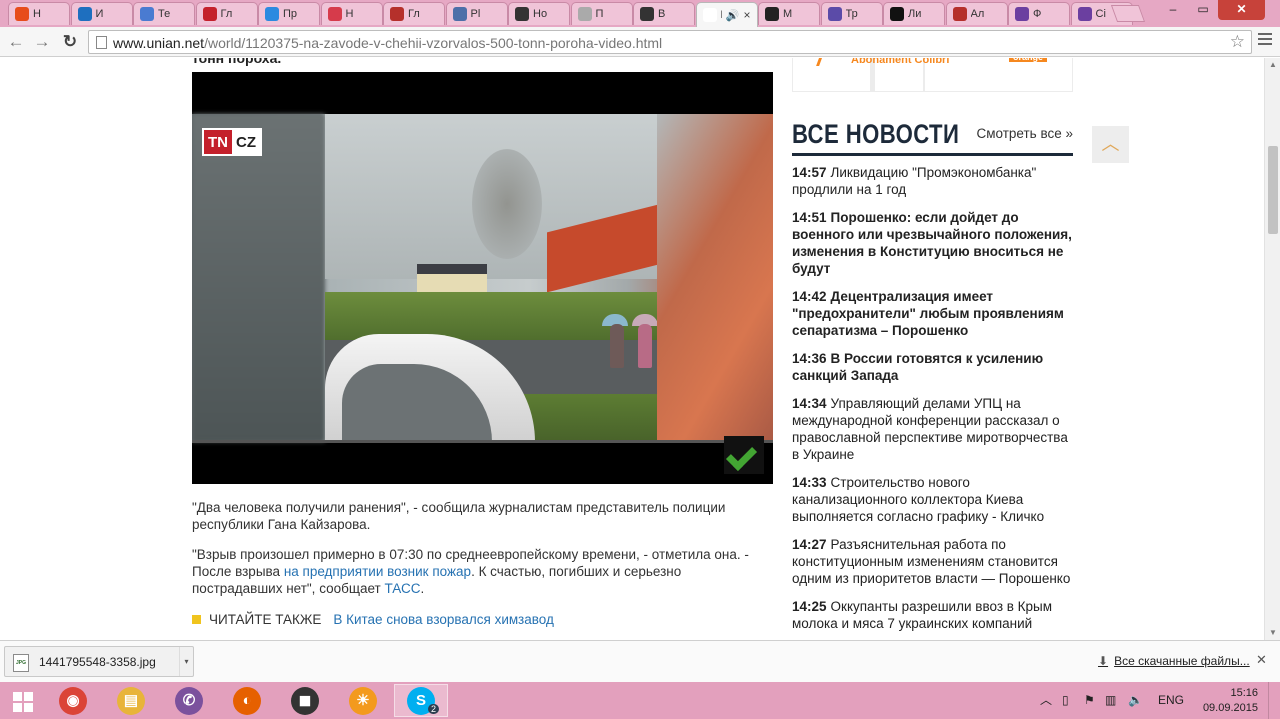 The width and height of the screenshot is (1280, 719). I want to click on tray-flag-icon: ⚑, so click(1089, 700).